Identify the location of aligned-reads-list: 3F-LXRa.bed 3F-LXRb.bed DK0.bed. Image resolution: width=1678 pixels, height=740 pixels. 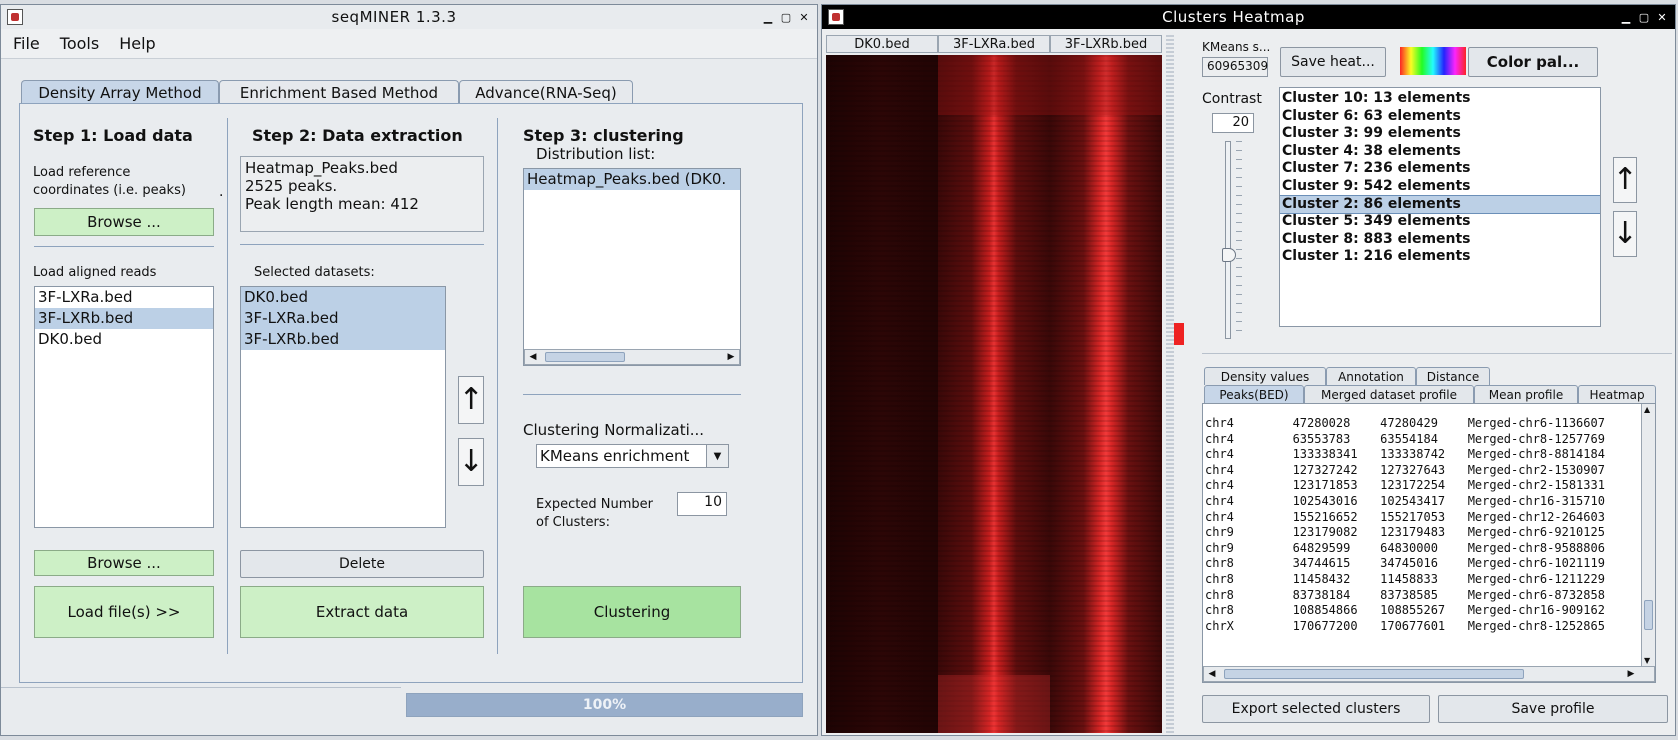
(124, 407).